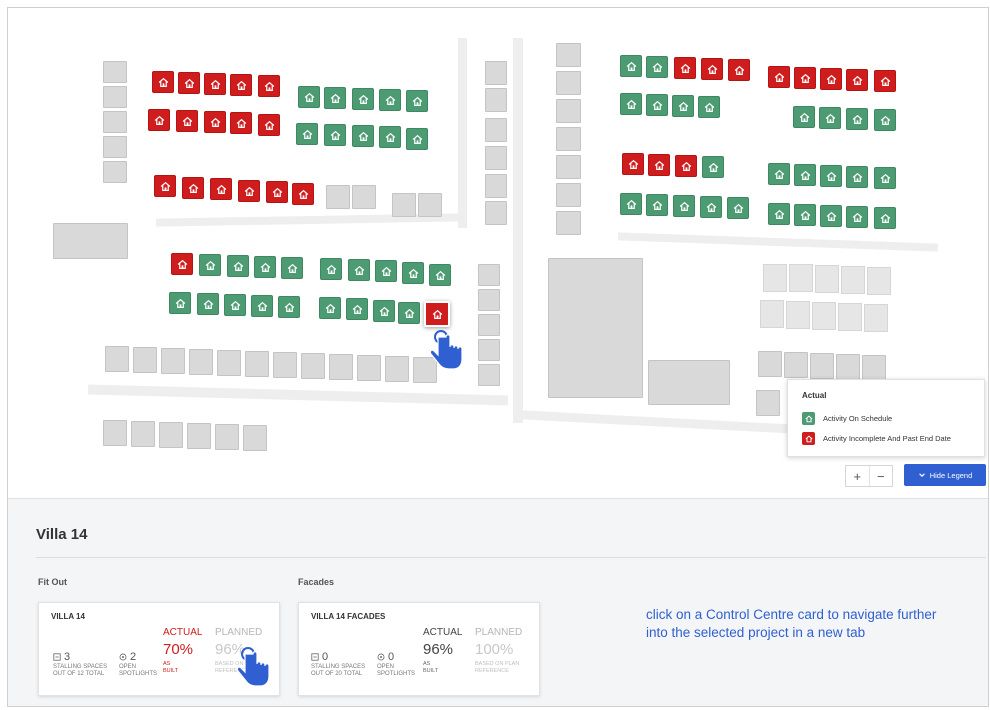 This screenshot has height=710, width=990. Describe the element at coordinates (437, 314) in the screenshot. I see `unit-tile-selected` at that location.